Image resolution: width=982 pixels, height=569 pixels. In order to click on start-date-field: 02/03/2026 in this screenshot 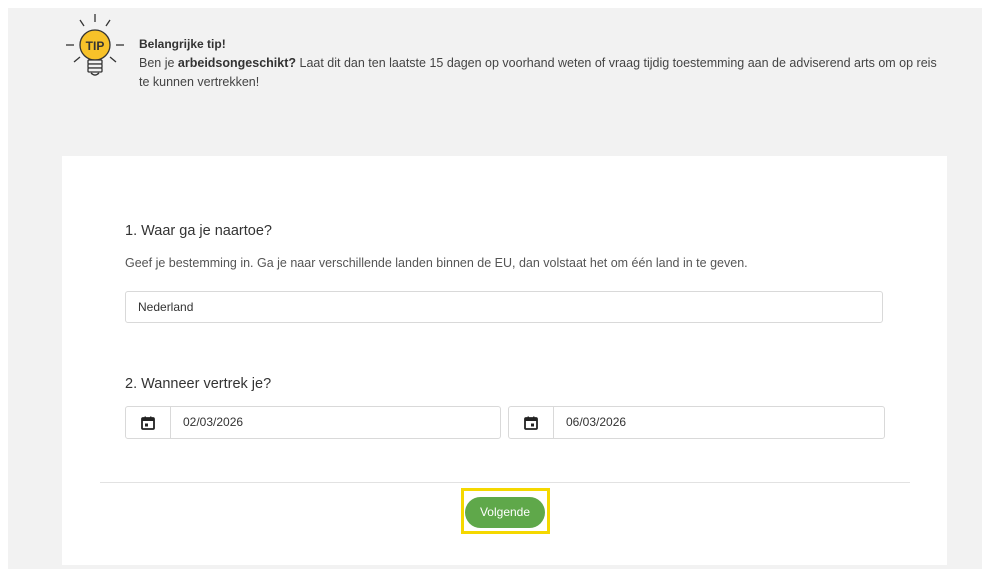, I will do `click(313, 422)`.